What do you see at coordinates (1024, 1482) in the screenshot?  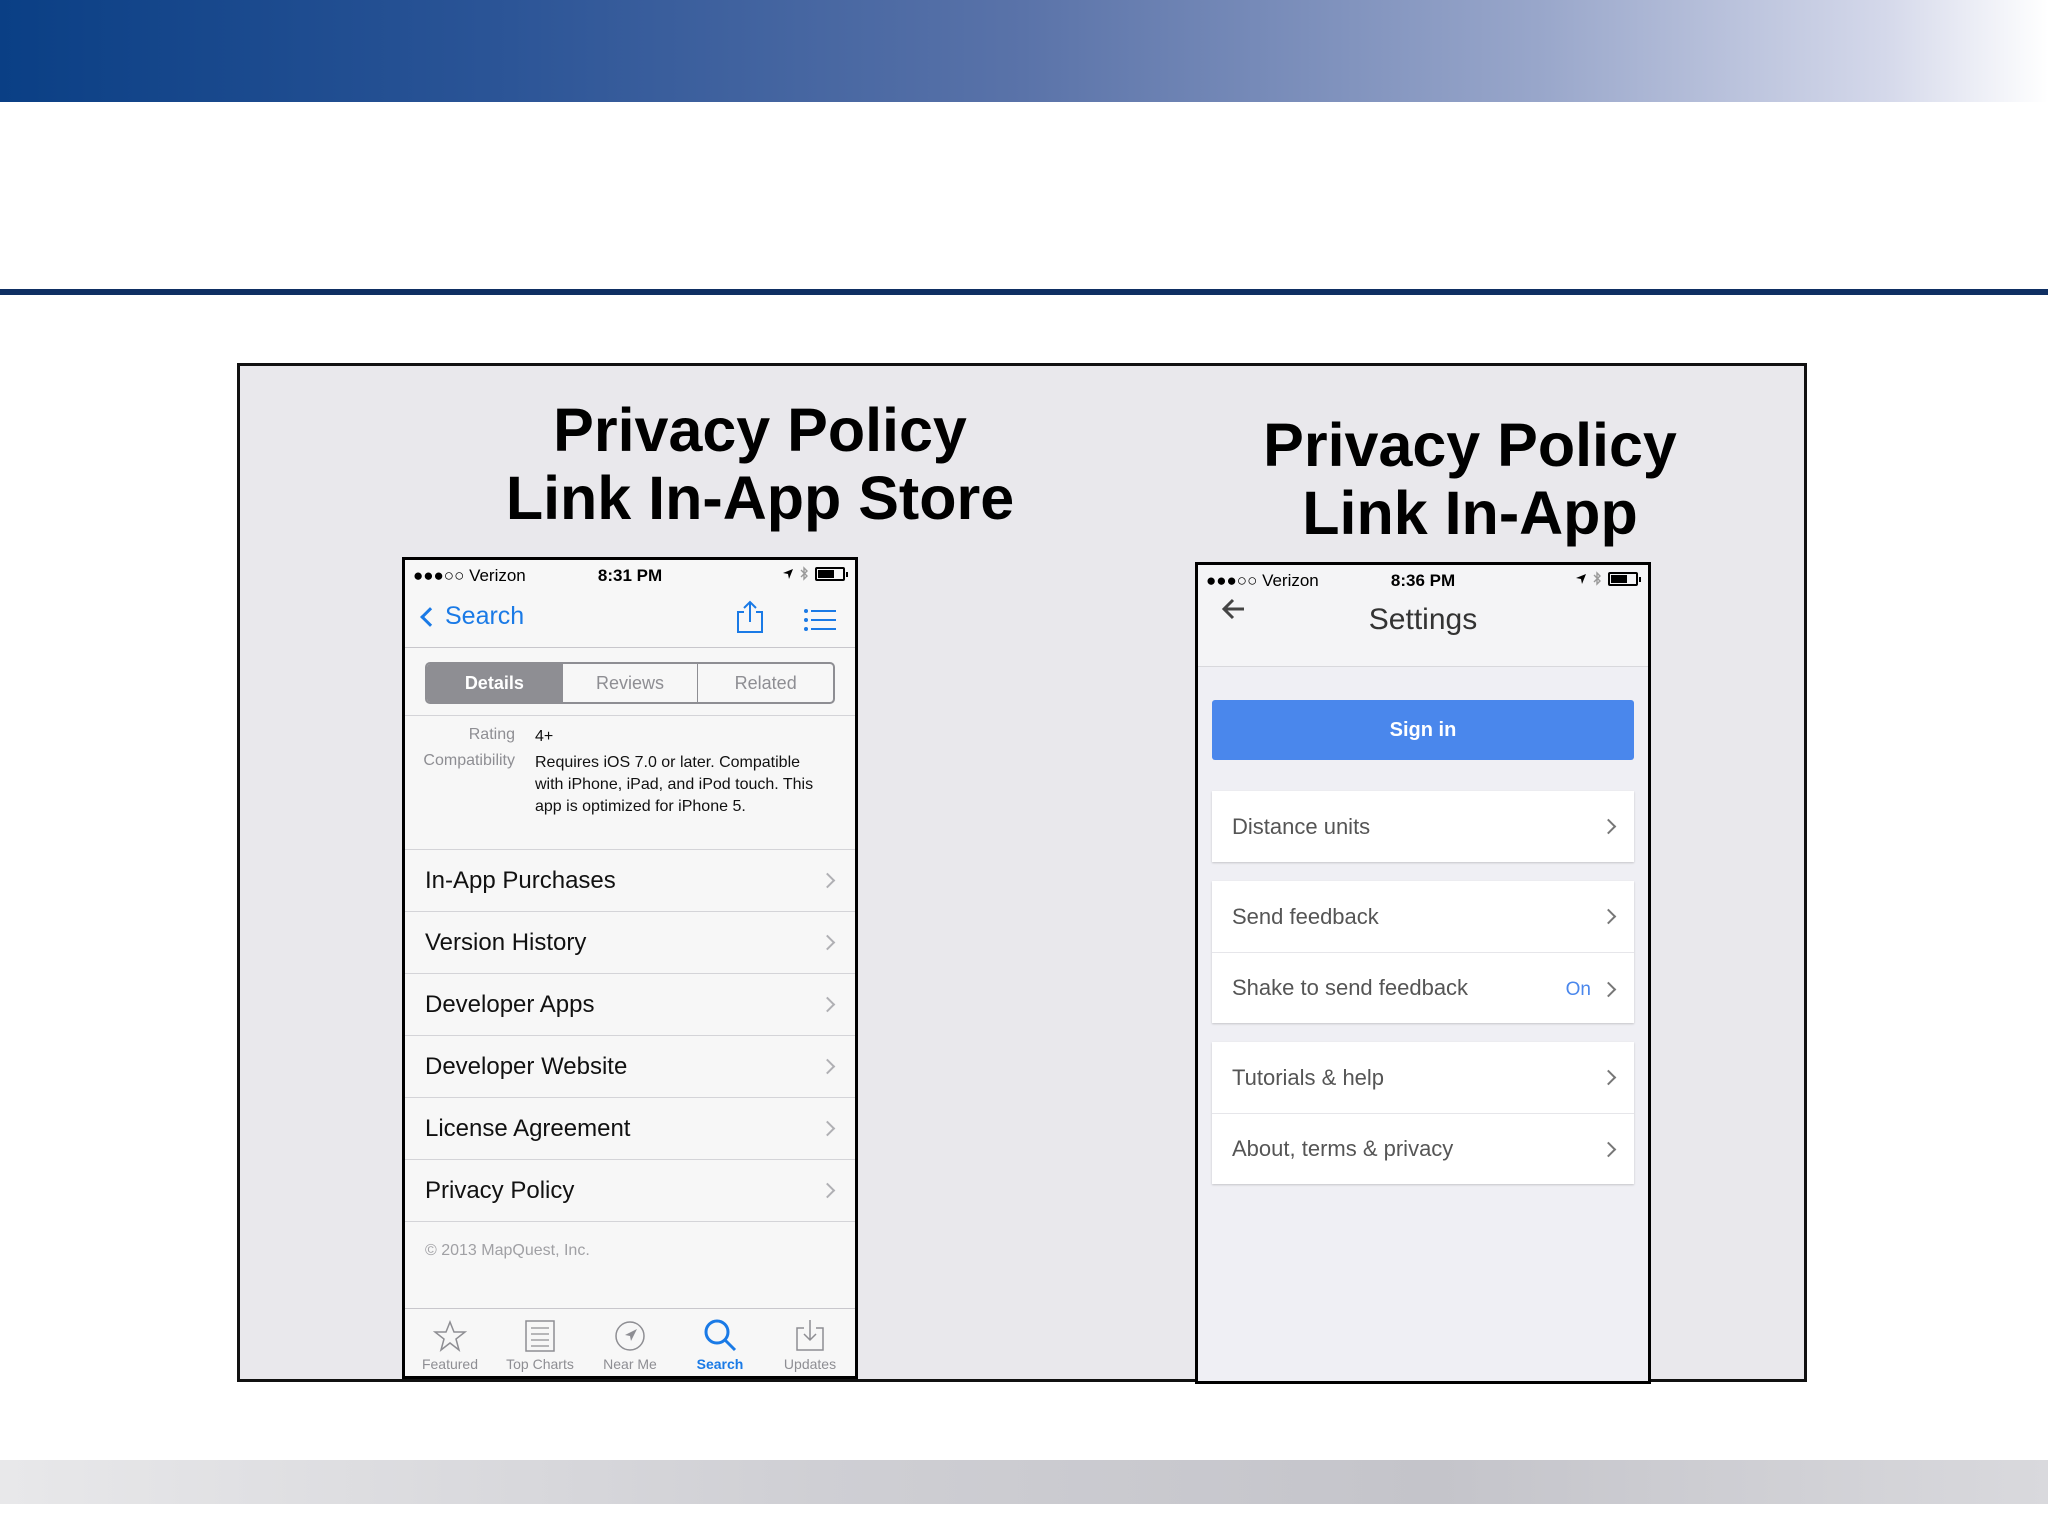 I see `footer-band` at bounding box center [1024, 1482].